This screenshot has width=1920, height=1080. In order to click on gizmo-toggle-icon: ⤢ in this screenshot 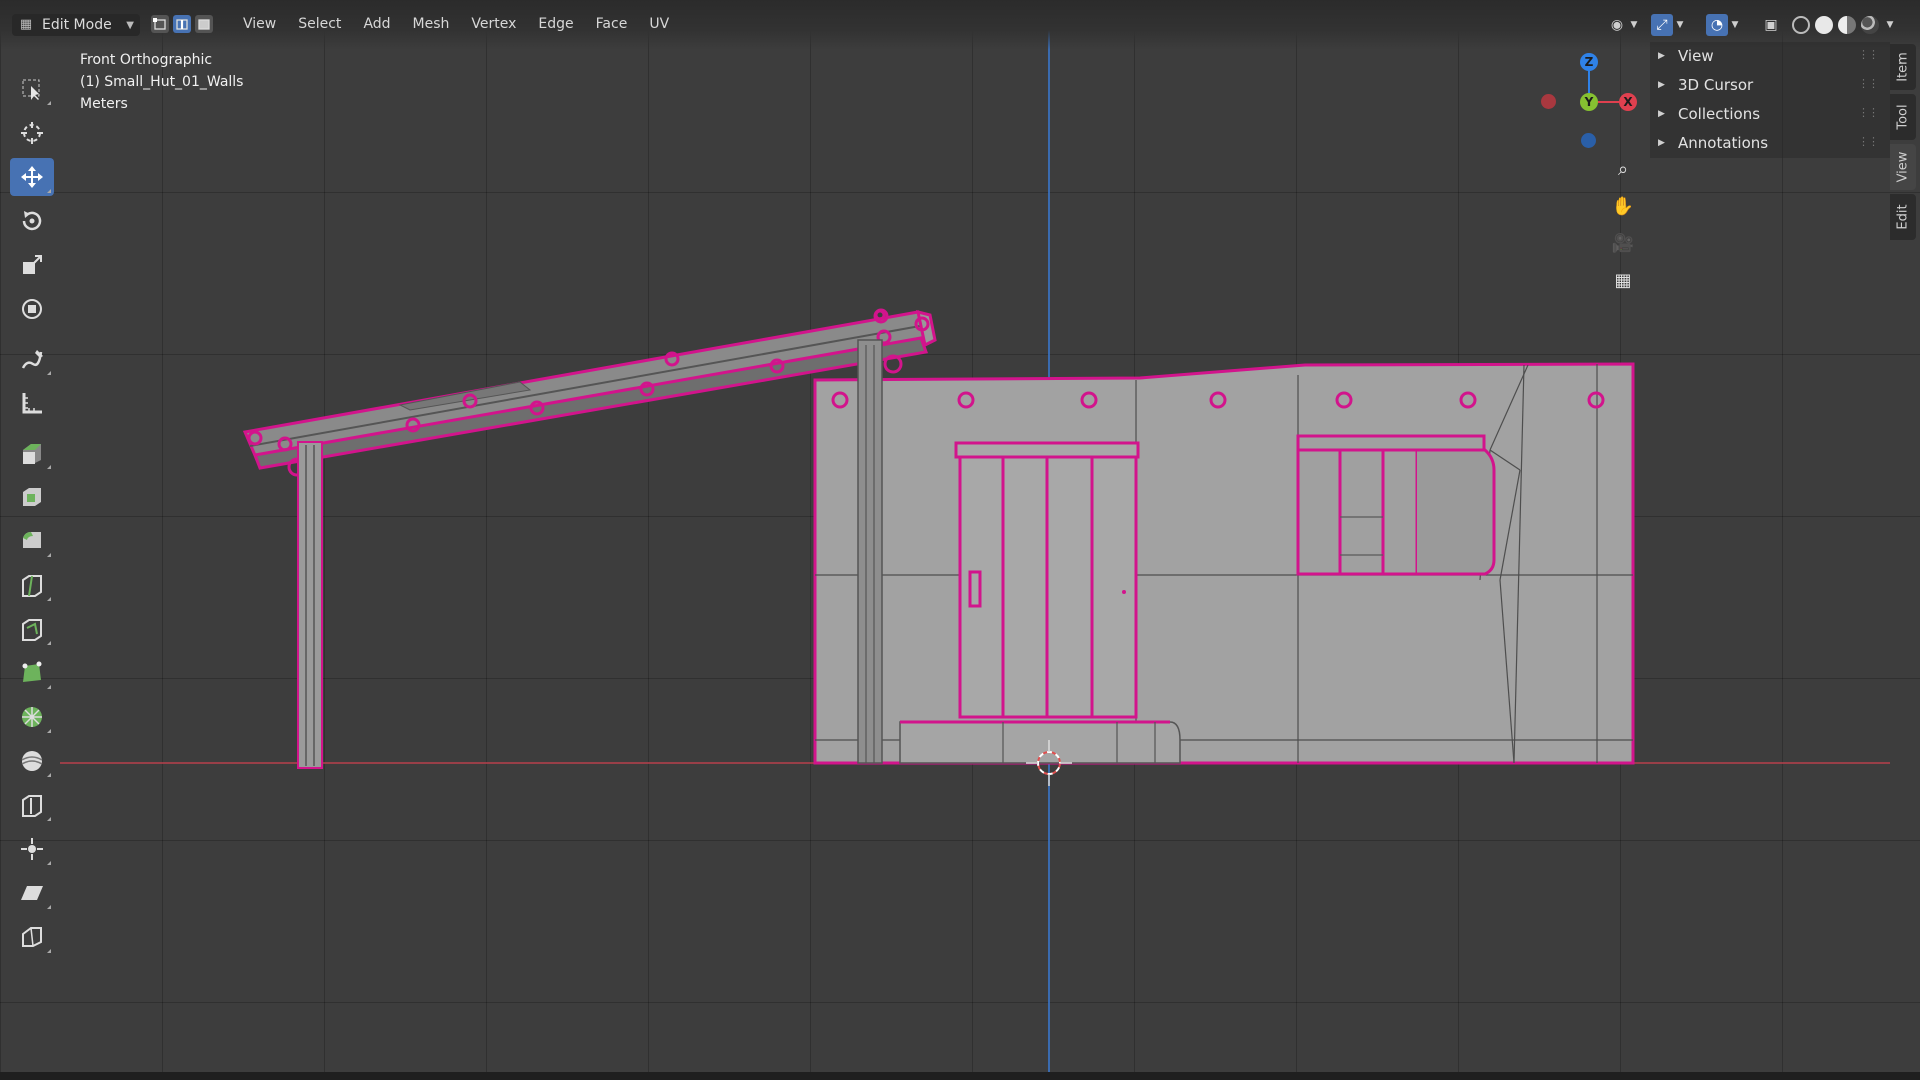, I will do `click(1662, 25)`.